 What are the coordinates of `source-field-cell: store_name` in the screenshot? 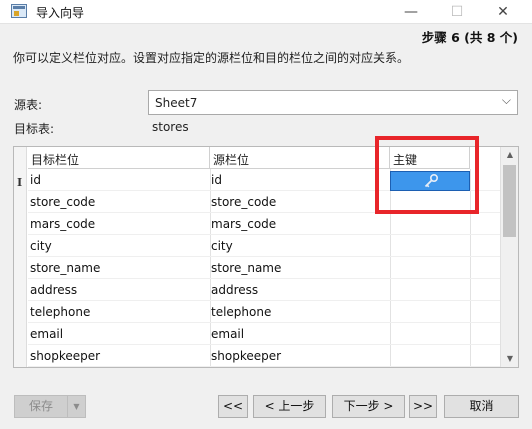 It's located at (246, 268).